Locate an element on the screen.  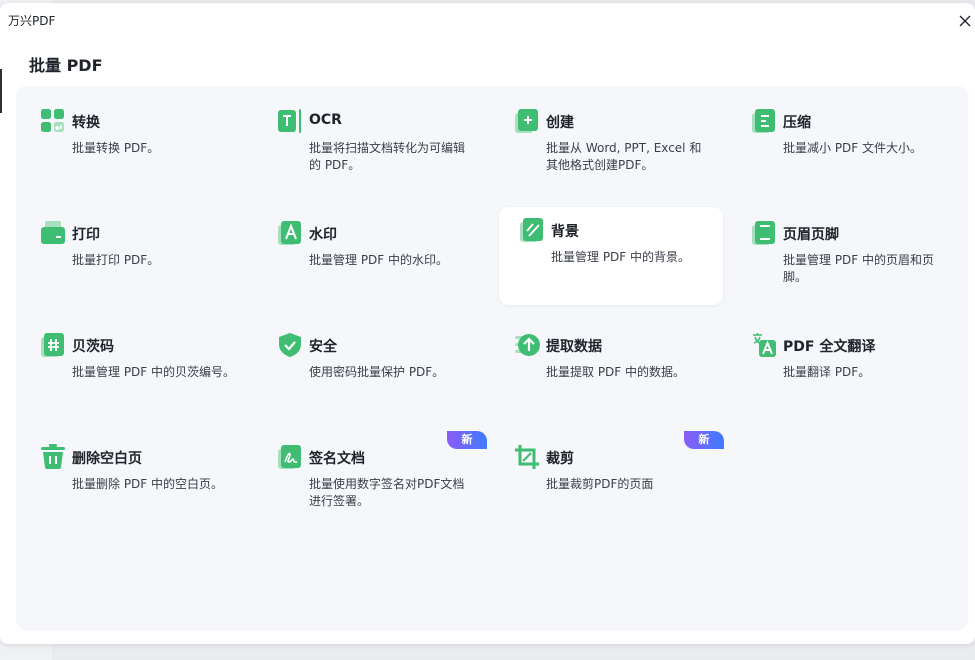
tool-title: 转换 is located at coordinates (86, 123).